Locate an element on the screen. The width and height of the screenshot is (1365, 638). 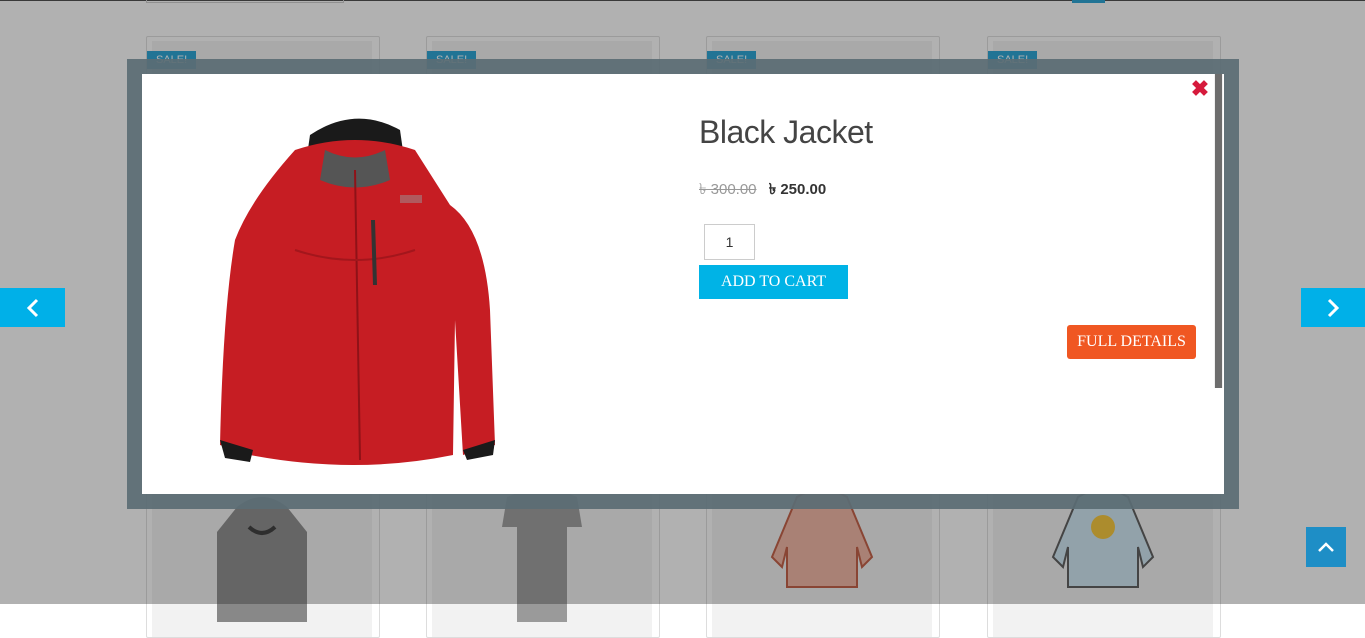
close-icon: ✖ is located at coordinates (1200, 89).